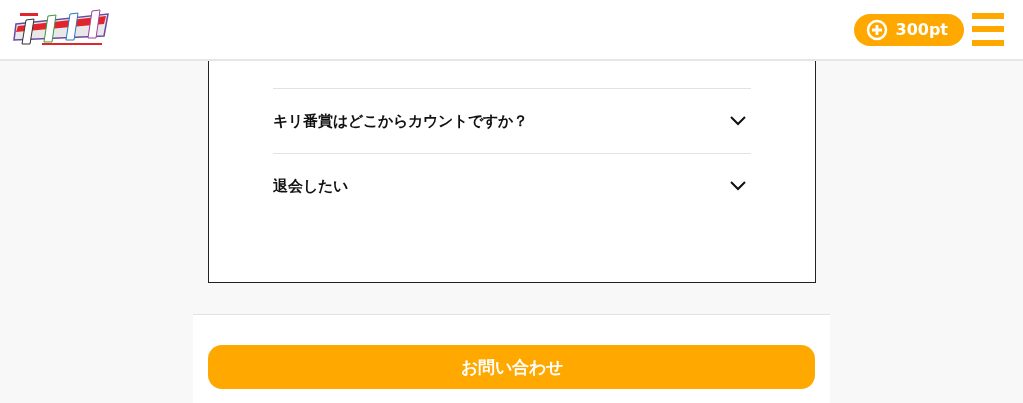  Describe the element at coordinates (876, 29) in the screenshot. I see `plus-circle-icon` at that location.